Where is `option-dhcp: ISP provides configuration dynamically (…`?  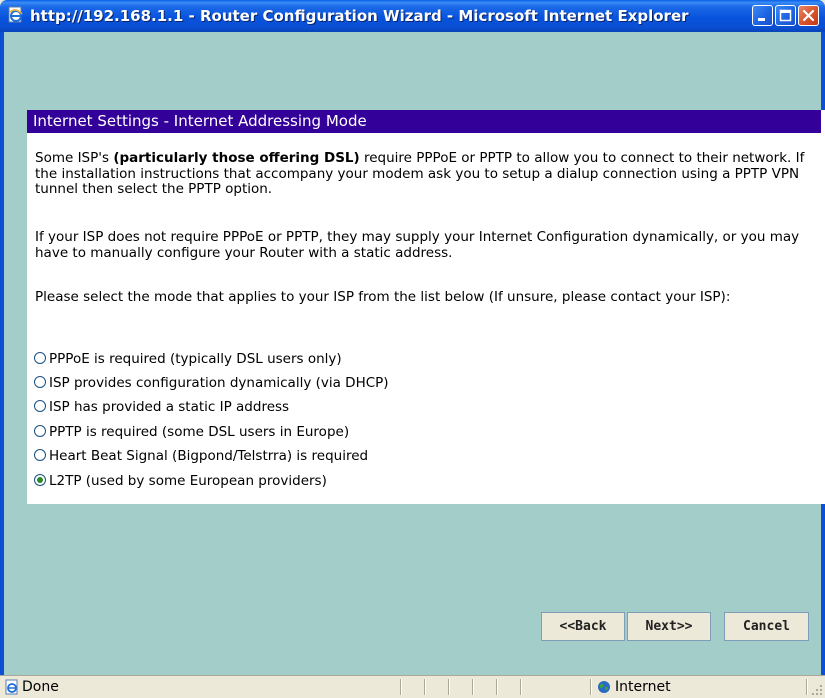
option-dhcp: ISP provides configuration dynamically (… is located at coordinates (211, 383).